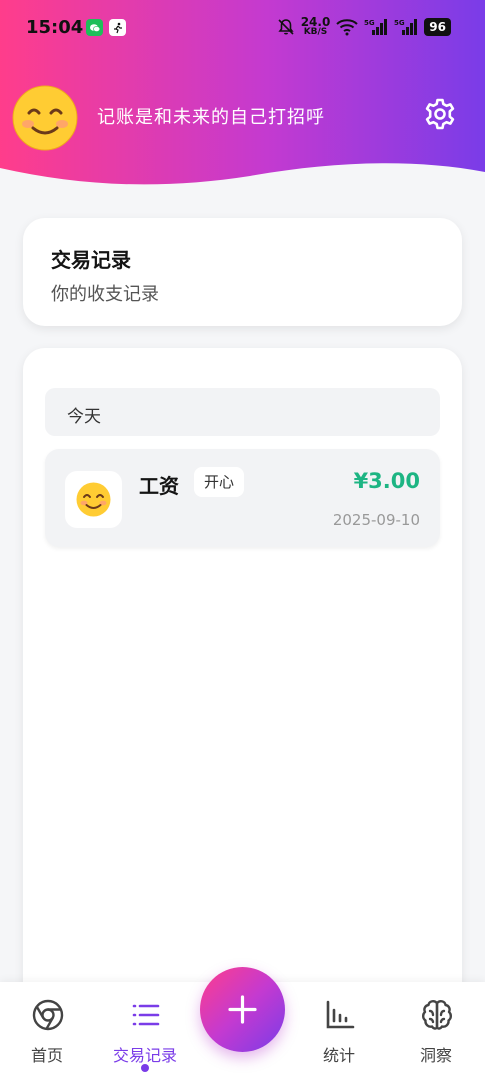 Image resolution: width=485 pixels, height=1080 pixels. What do you see at coordinates (435, 1055) in the screenshot?
I see `nav-label-insights: 洞察` at bounding box center [435, 1055].